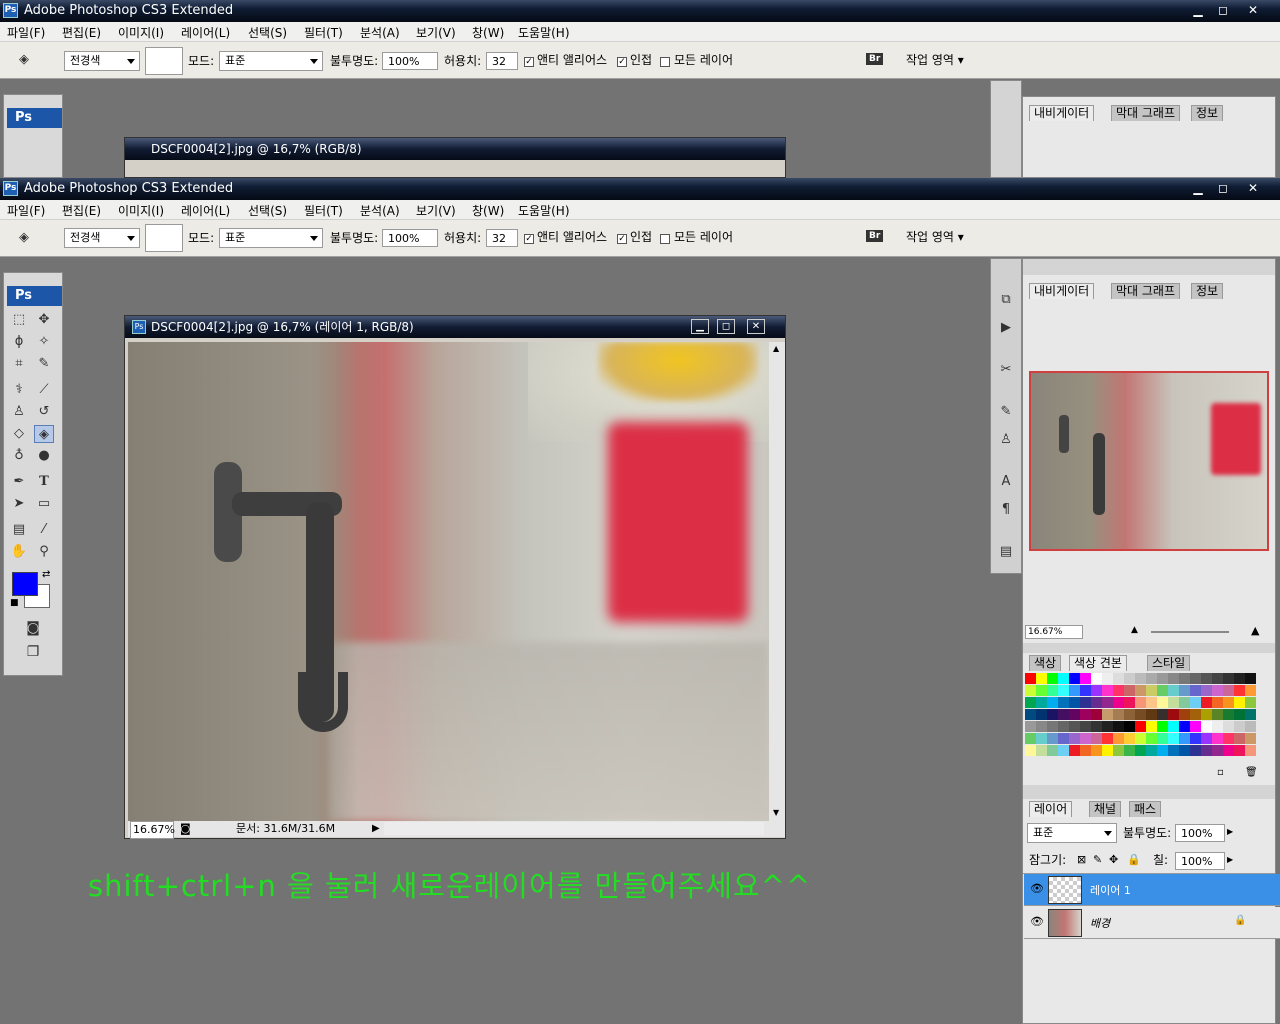 This screenshot has width=1280, height=1024. I want to click on paragraph-panel-icon: ¶, so click(1006, 510).